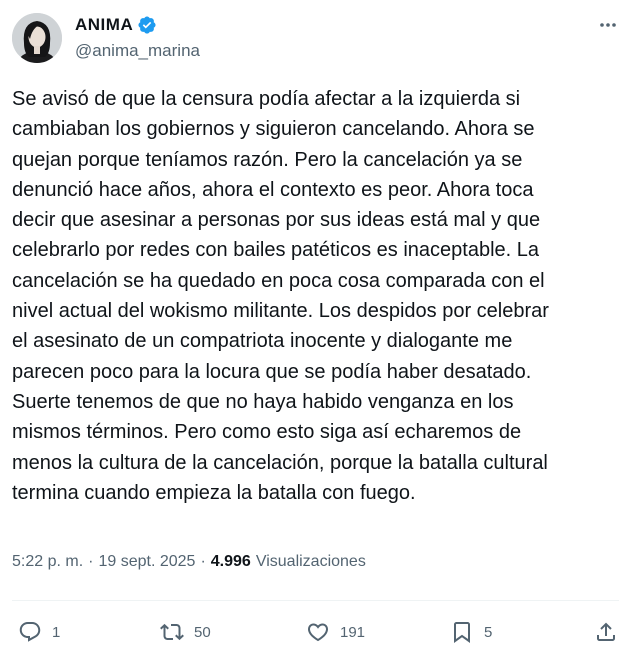 The width and height of the screenshot is (631, 666). Describe the element at coordinates (471, 632) in the screenshot. I see `bookmark-button: 5` at that location.